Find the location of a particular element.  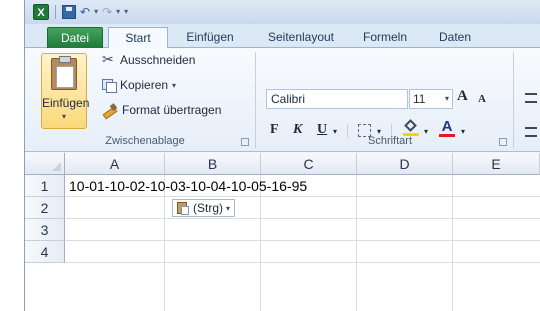

customize-toolbar-icon: ▾ is located at coordinates (126, 12).